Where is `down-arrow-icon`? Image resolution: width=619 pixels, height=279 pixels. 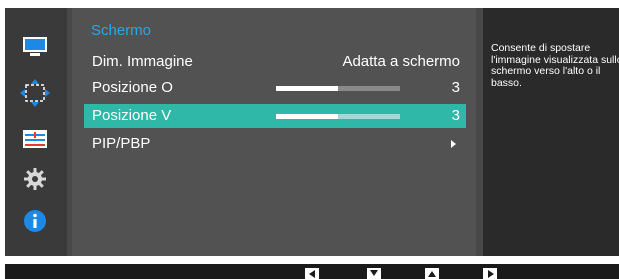 down-arrow-icon is located at coordinates (374, 273).